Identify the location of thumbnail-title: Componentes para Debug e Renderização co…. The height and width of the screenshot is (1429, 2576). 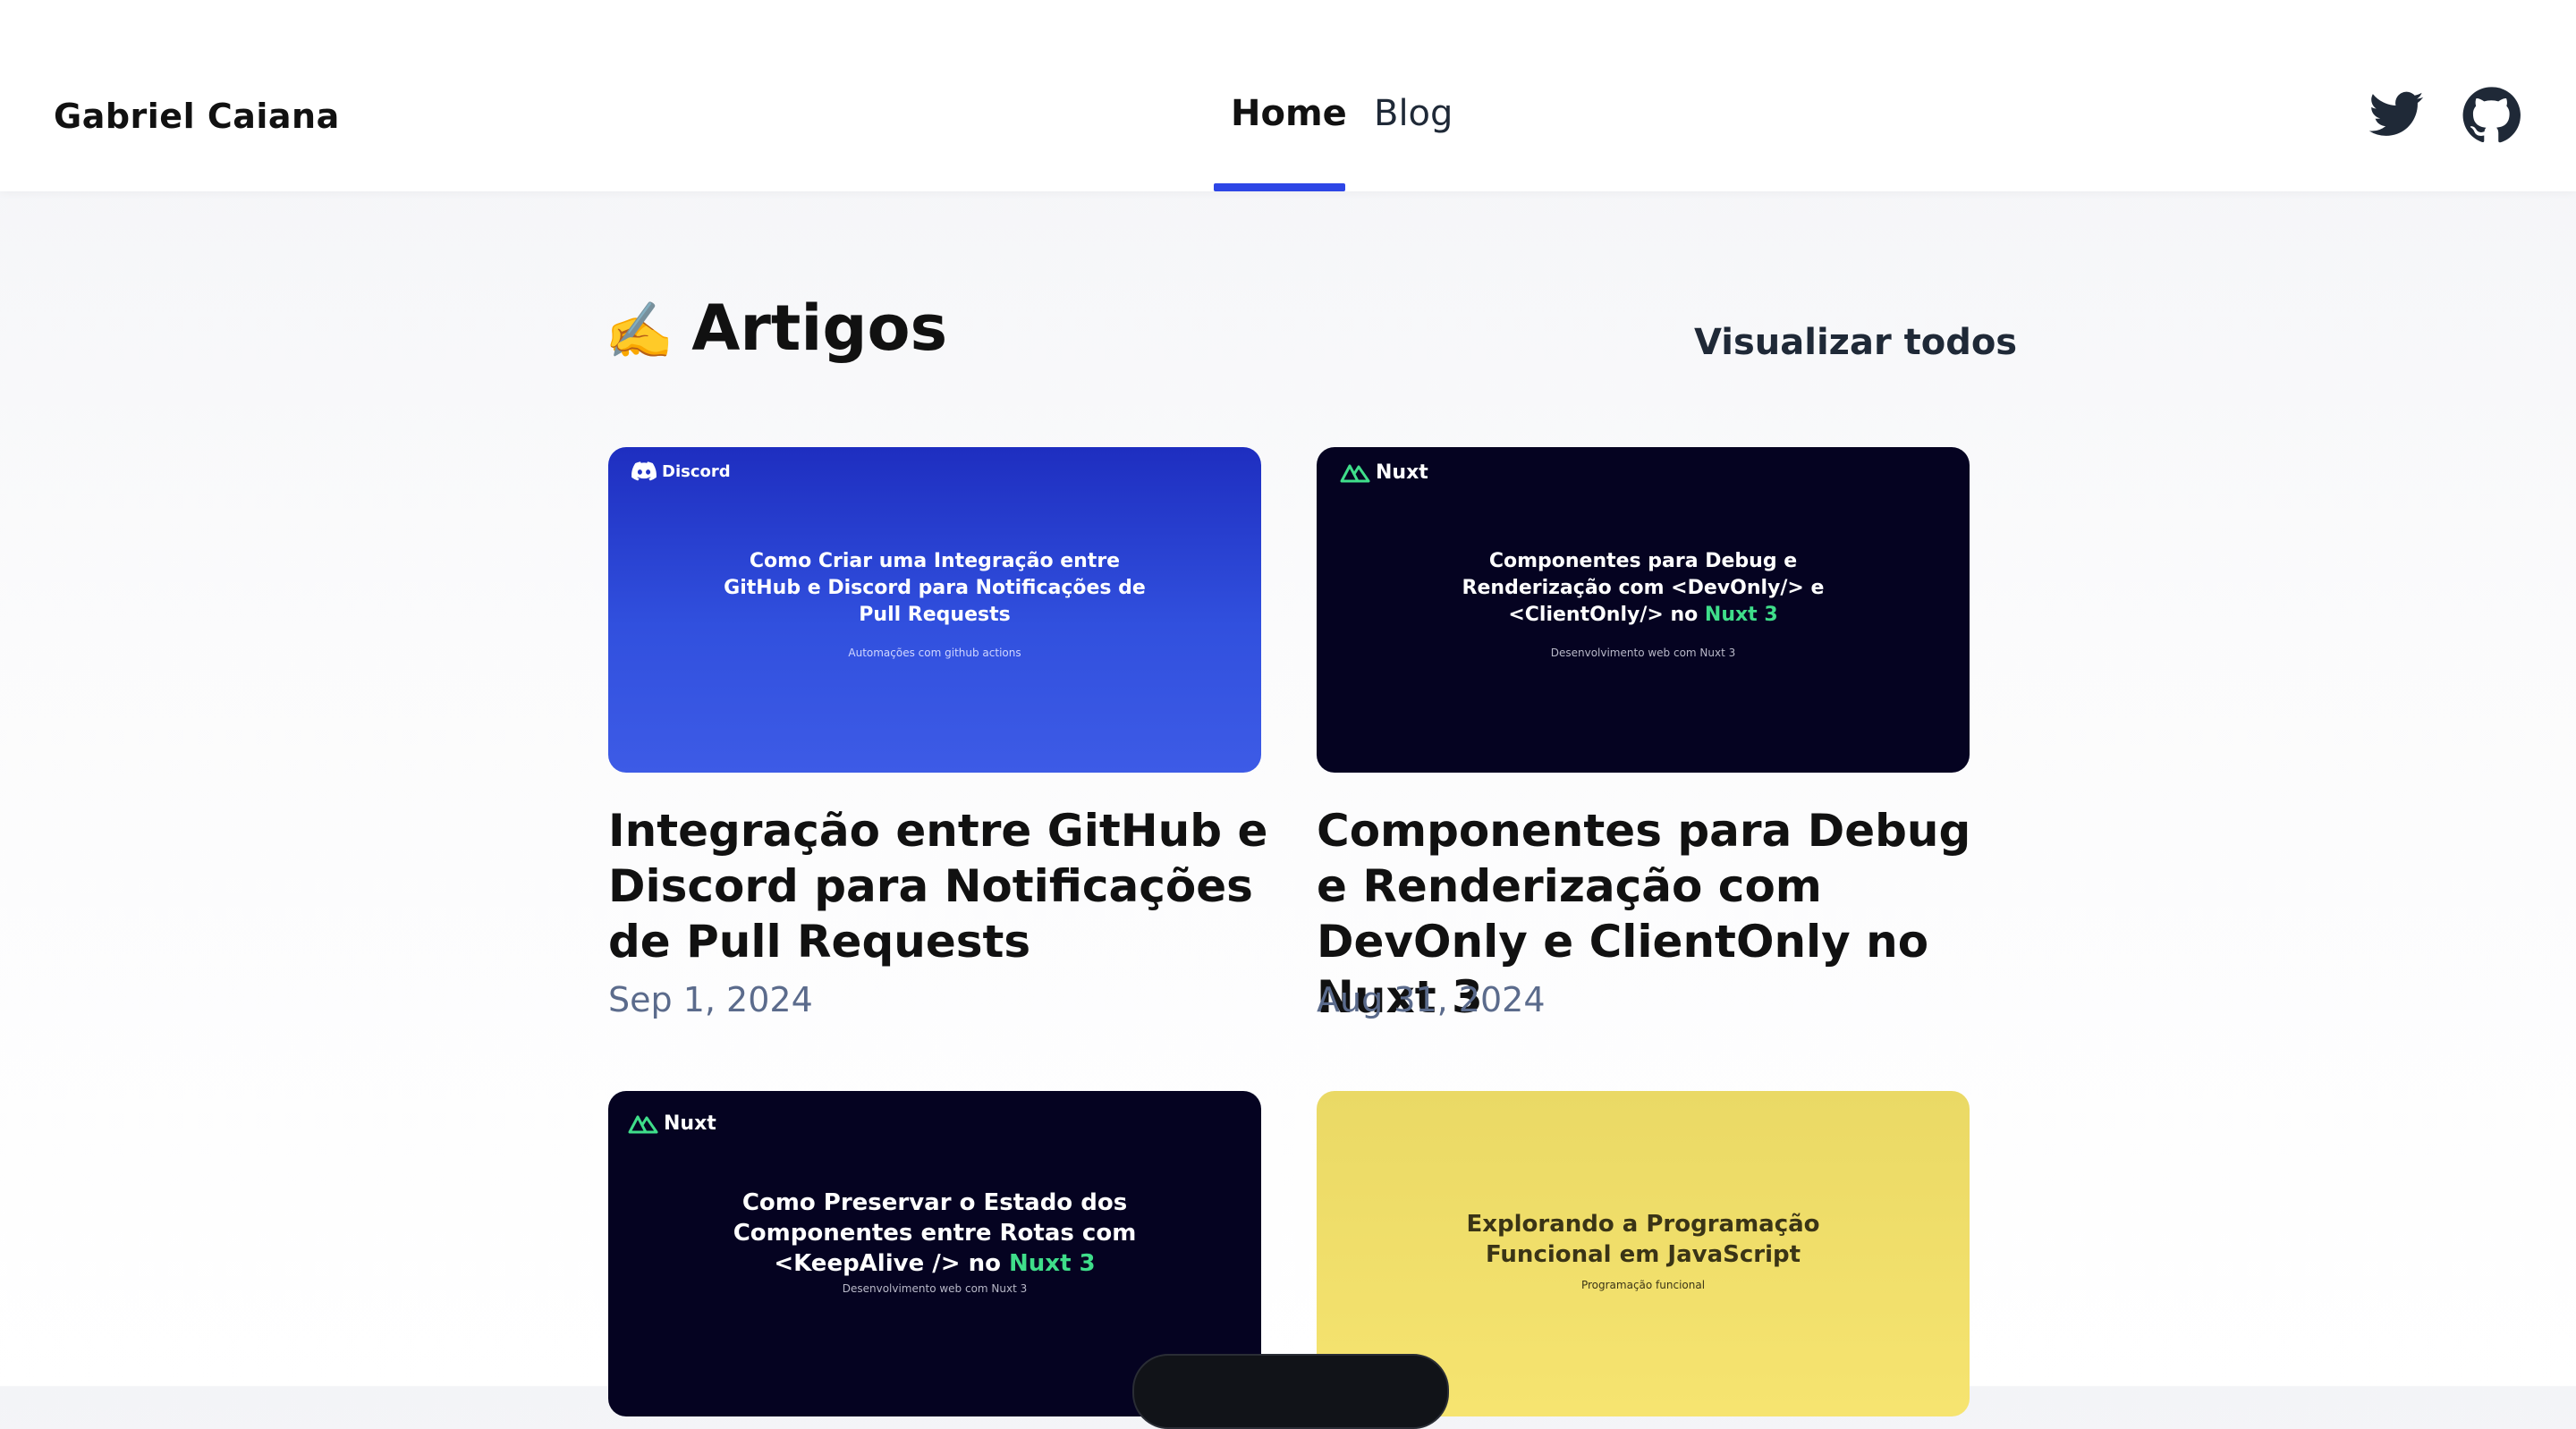
(1643, 588).